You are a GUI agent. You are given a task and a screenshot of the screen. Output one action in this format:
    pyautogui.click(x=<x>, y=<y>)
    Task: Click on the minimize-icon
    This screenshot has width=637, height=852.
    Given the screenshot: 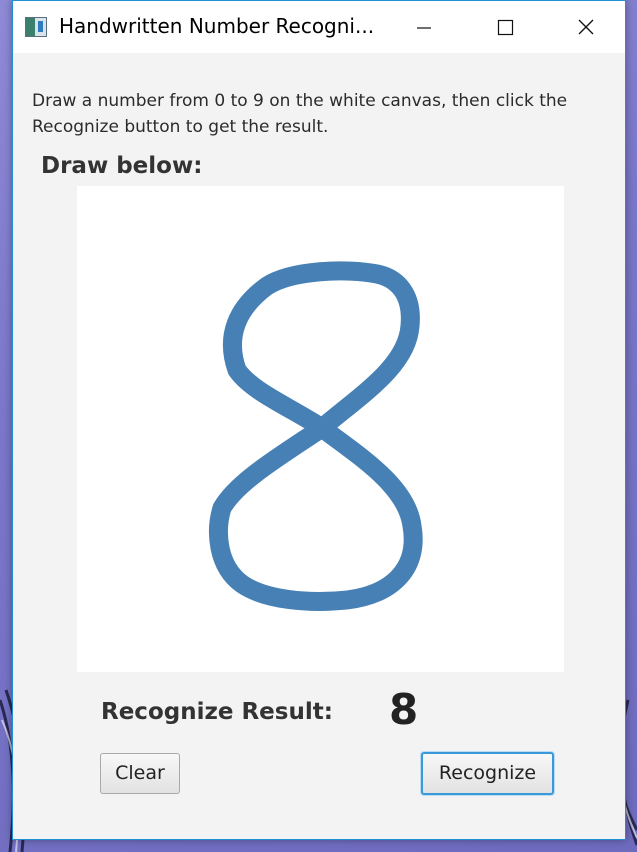 What is the action you would take?
    pyautogui.click(x=424, y=28)
    